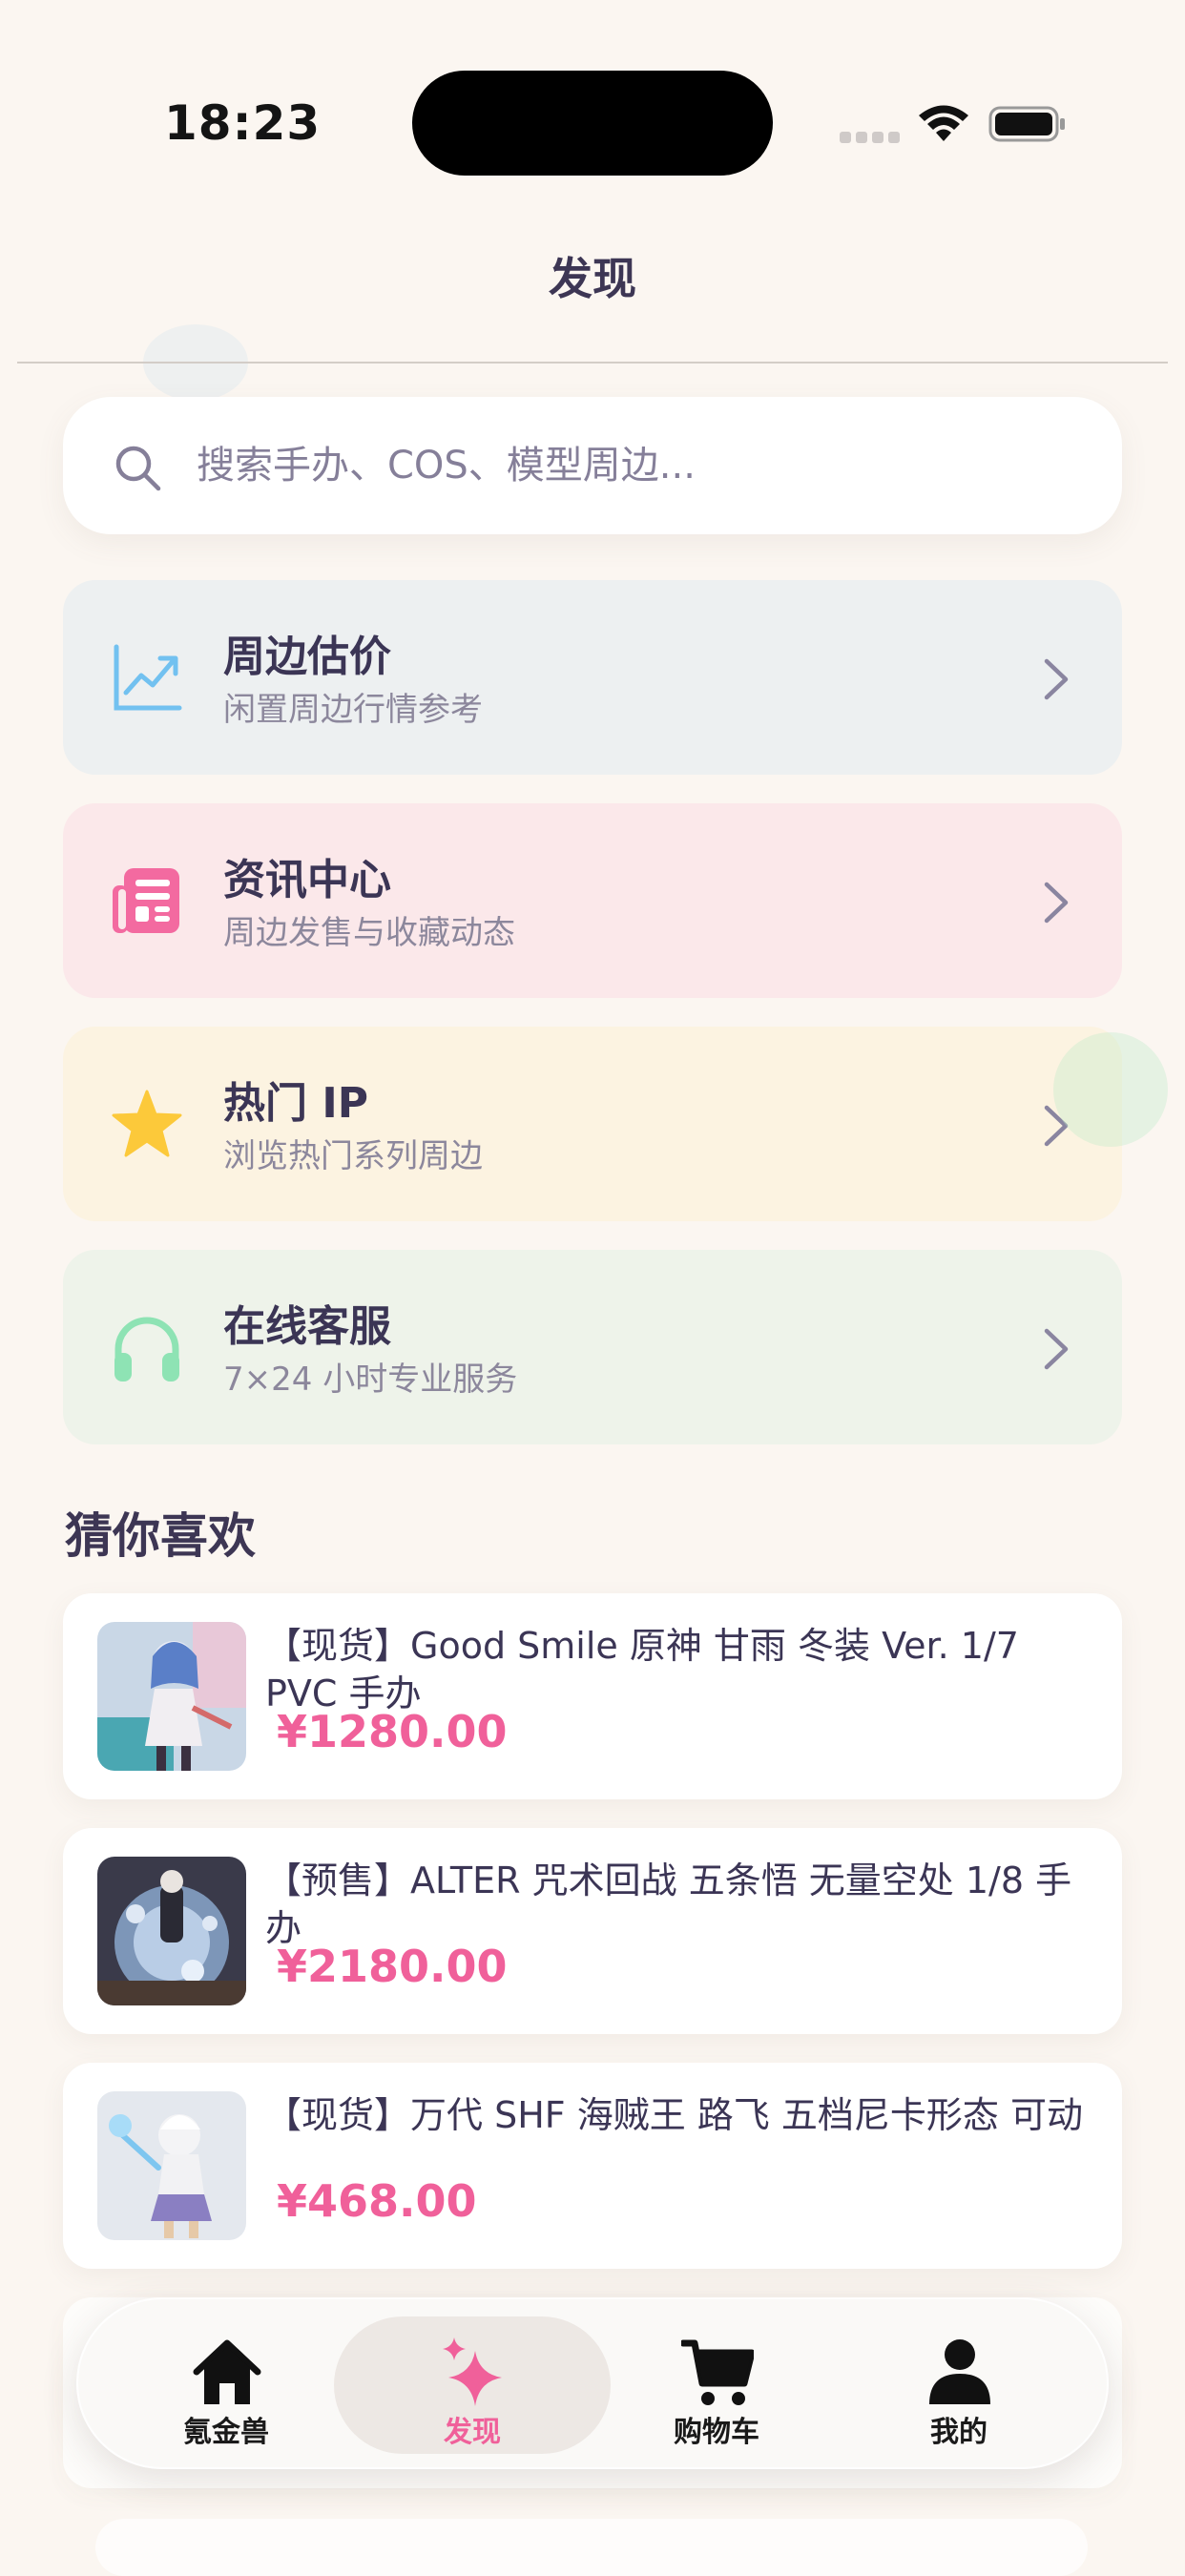 The height and width of the screenshot is (2576, 1185). Describe the element at coordinates (353, 710) in the screenshot. I see `feature-card-subtitle: 闲置周边行情参考` at that location.